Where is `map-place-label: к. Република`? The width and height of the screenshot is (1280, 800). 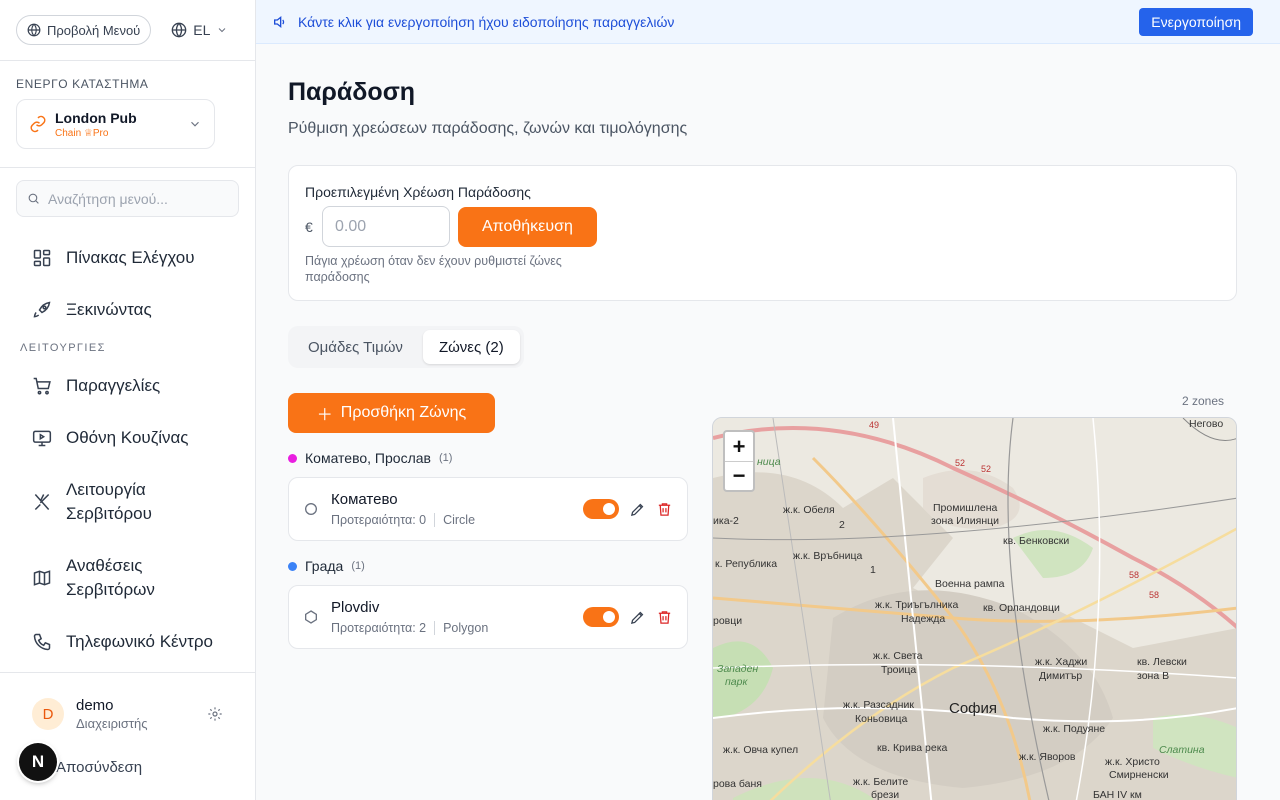 map-place-label: к. Република is located at coordinates (746, 564).